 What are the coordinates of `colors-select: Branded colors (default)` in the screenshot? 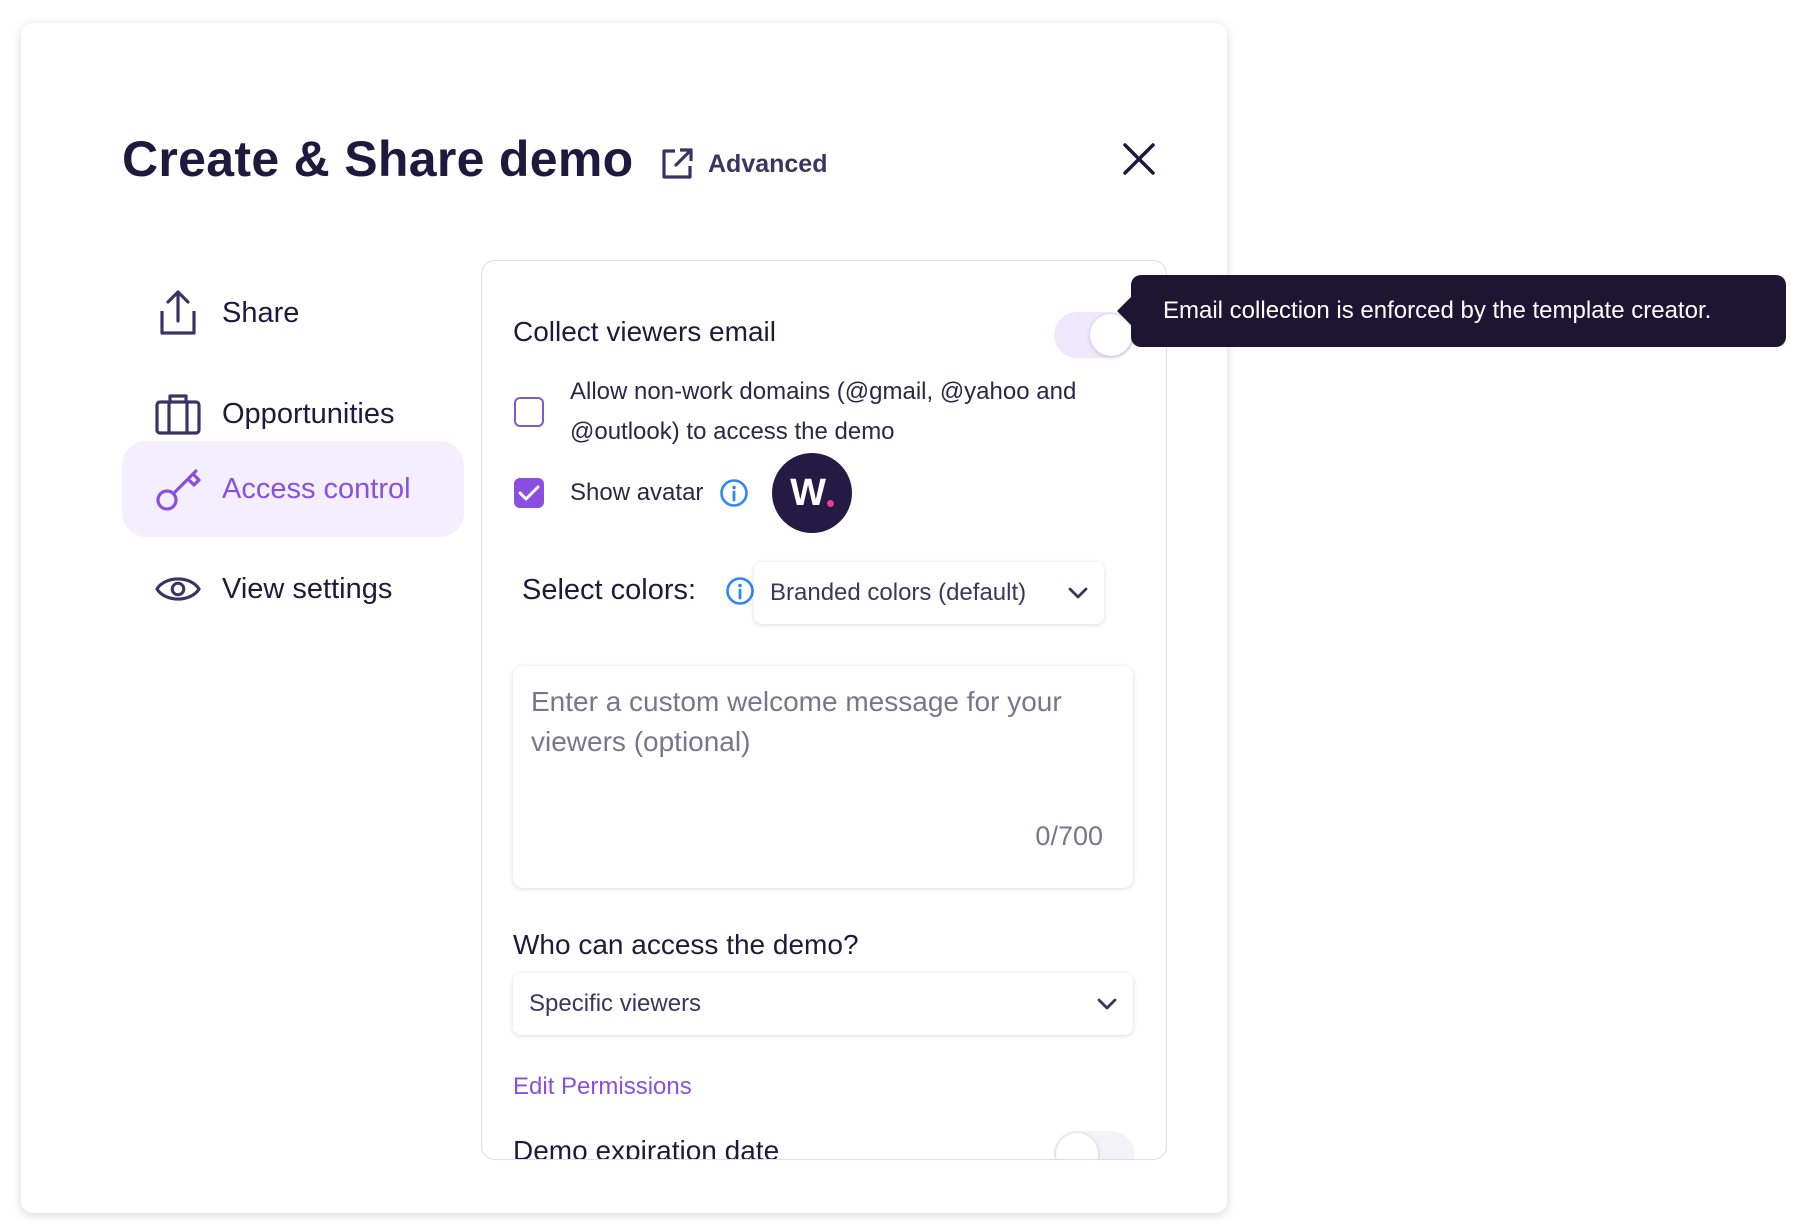 It's located at (929, 593).